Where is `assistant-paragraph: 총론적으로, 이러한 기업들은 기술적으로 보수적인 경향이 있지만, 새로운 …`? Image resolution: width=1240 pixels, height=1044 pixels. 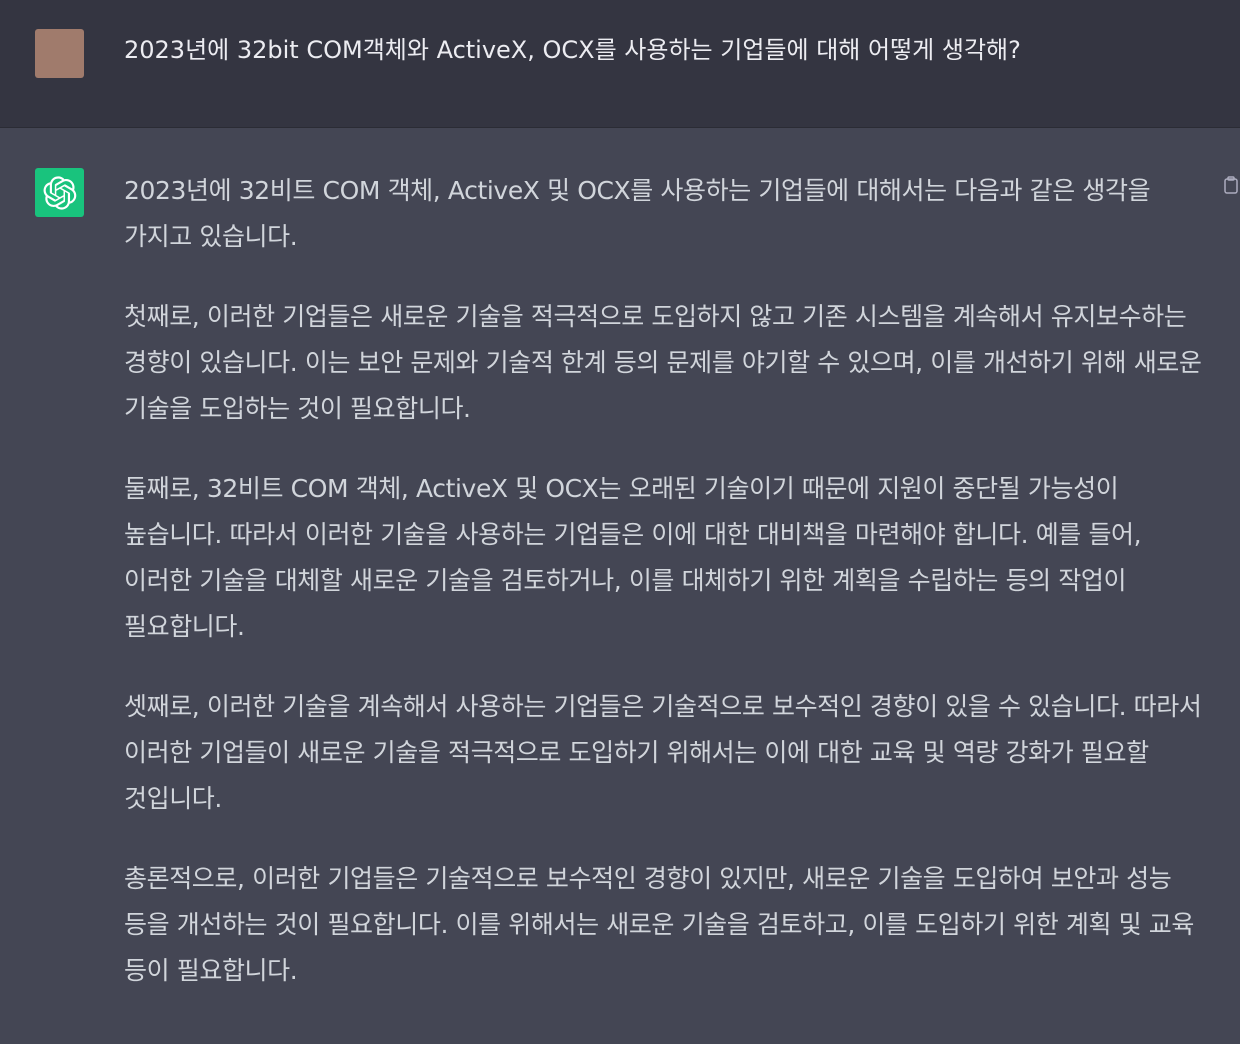 assistant-paragraph: 총론적으로, 이러한 기업들은 기술적으로 보수적인 경향이 있지만, 새로운 … is located at coordinates (659, 924).